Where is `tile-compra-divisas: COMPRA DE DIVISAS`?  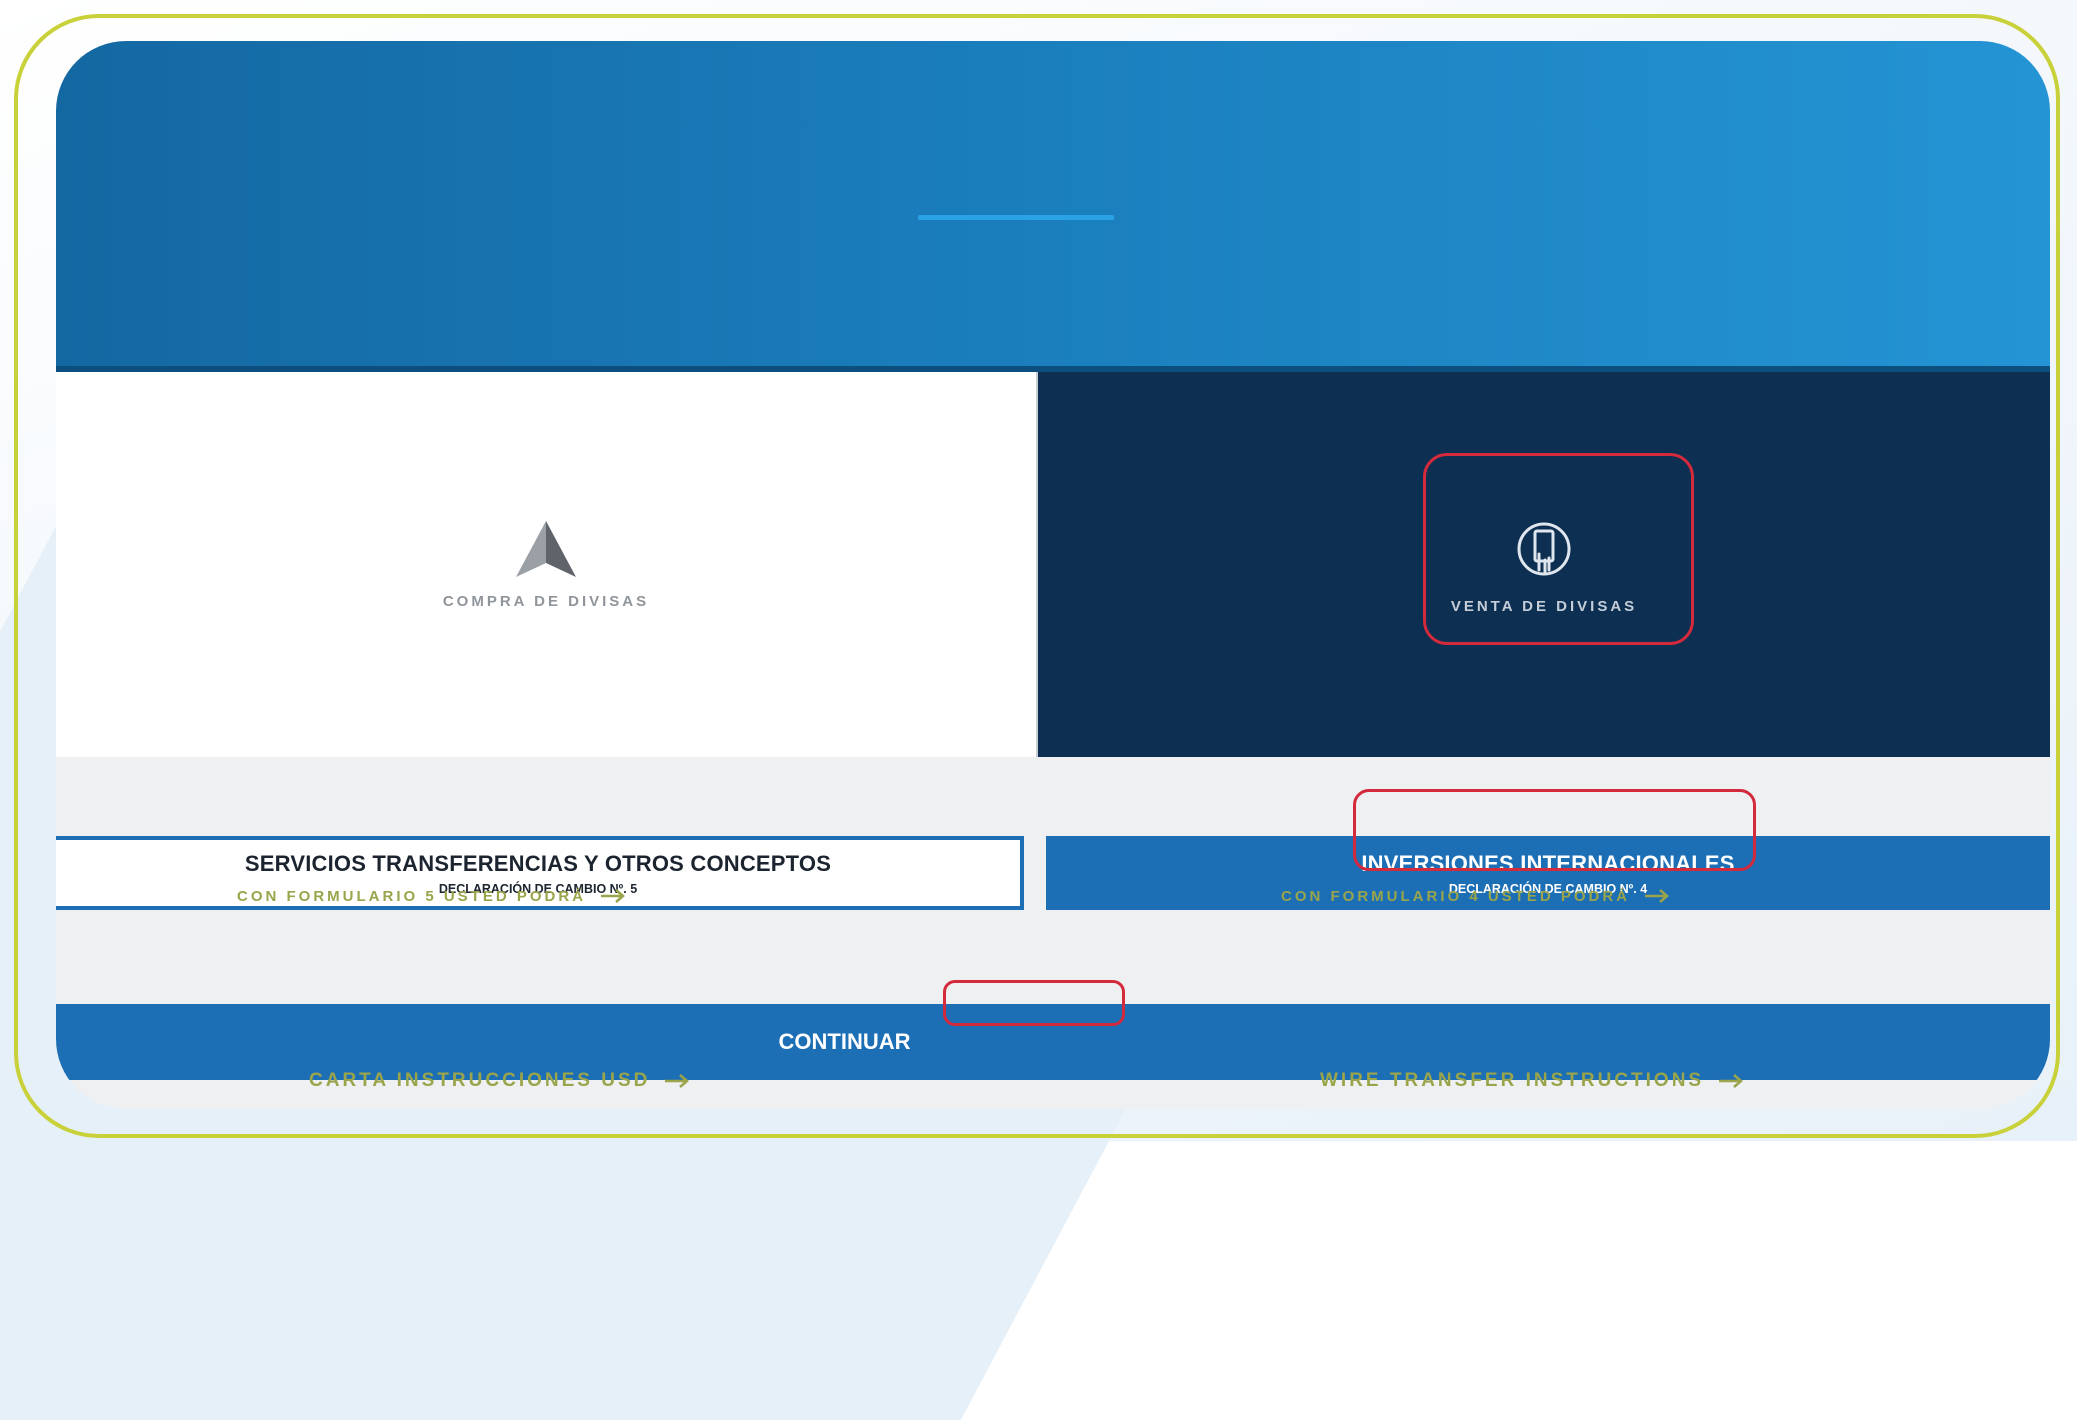 tile-compra-divisas: COMPRA DE DIVISAS is located at coordinates (547, 564).